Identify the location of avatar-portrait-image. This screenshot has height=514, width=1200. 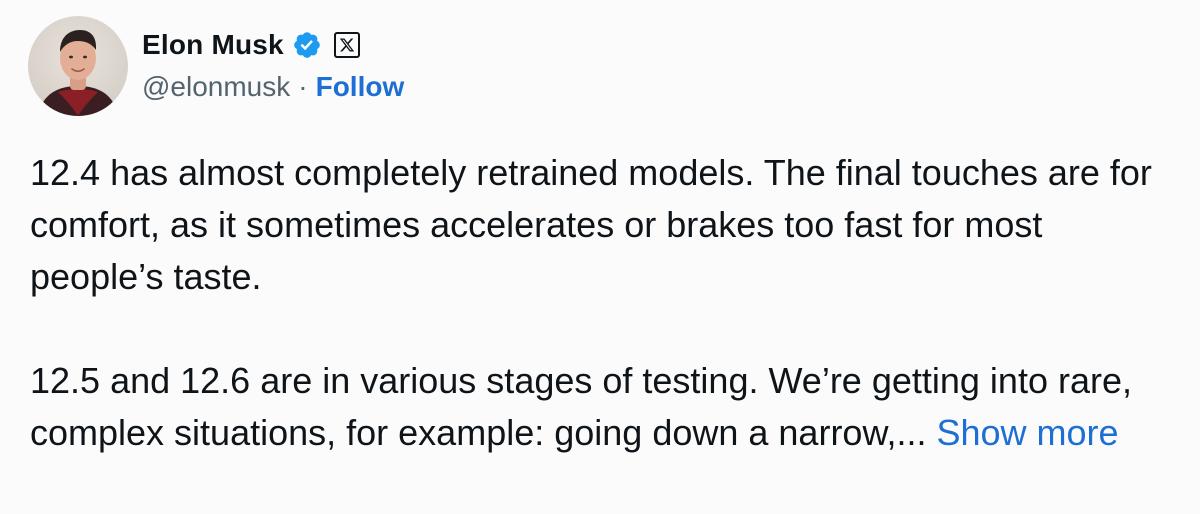
(78, 73).